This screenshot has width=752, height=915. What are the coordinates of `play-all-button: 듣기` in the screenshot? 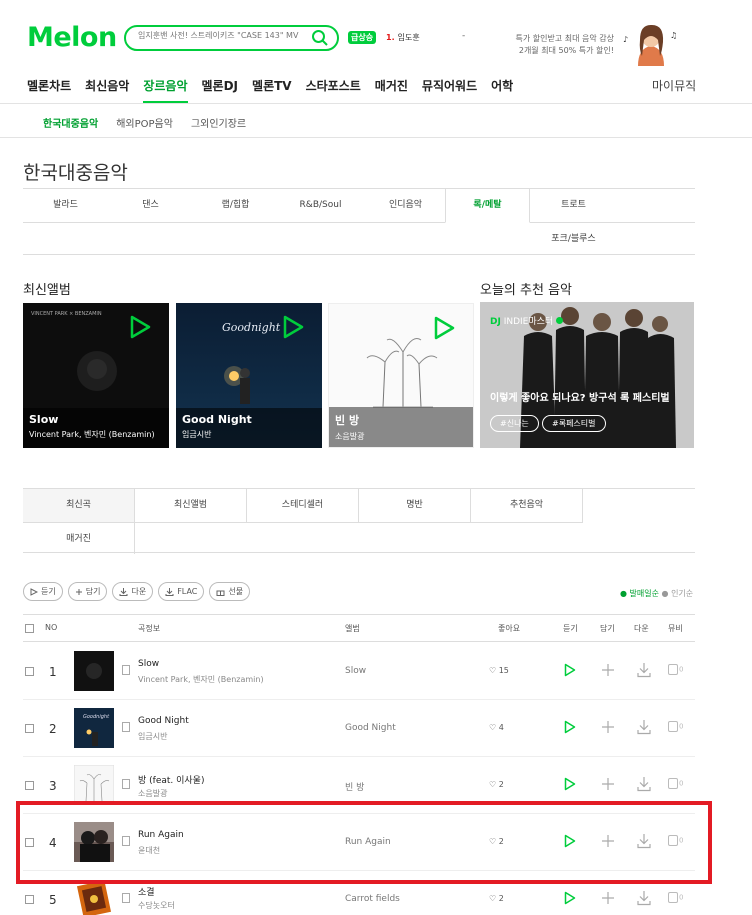 It's located at (43, 591).